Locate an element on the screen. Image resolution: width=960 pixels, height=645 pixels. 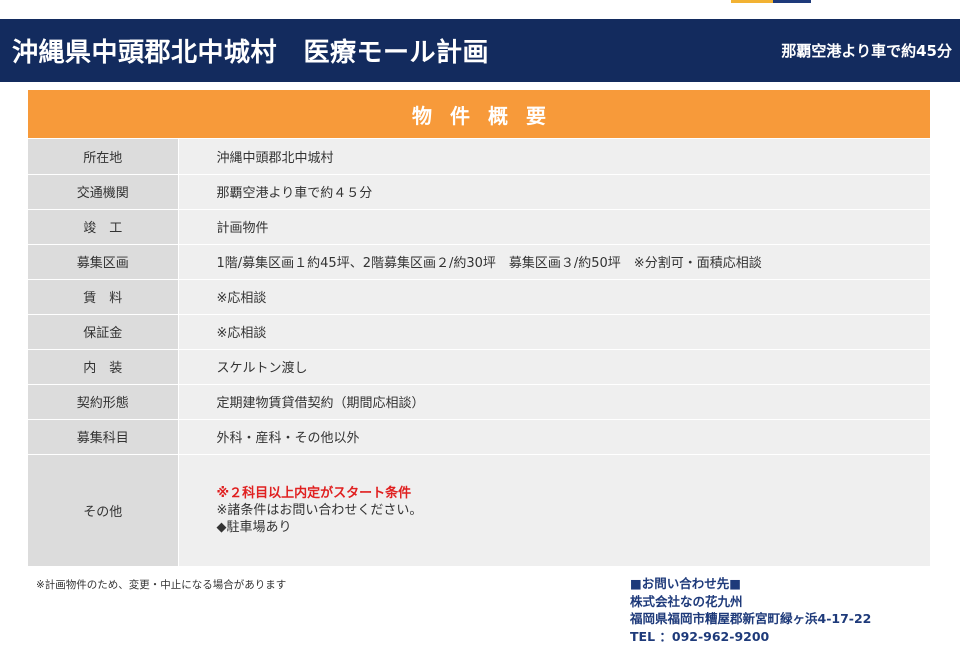
parking-line: ◆駐車場あり is located at coordinates (574, 527).